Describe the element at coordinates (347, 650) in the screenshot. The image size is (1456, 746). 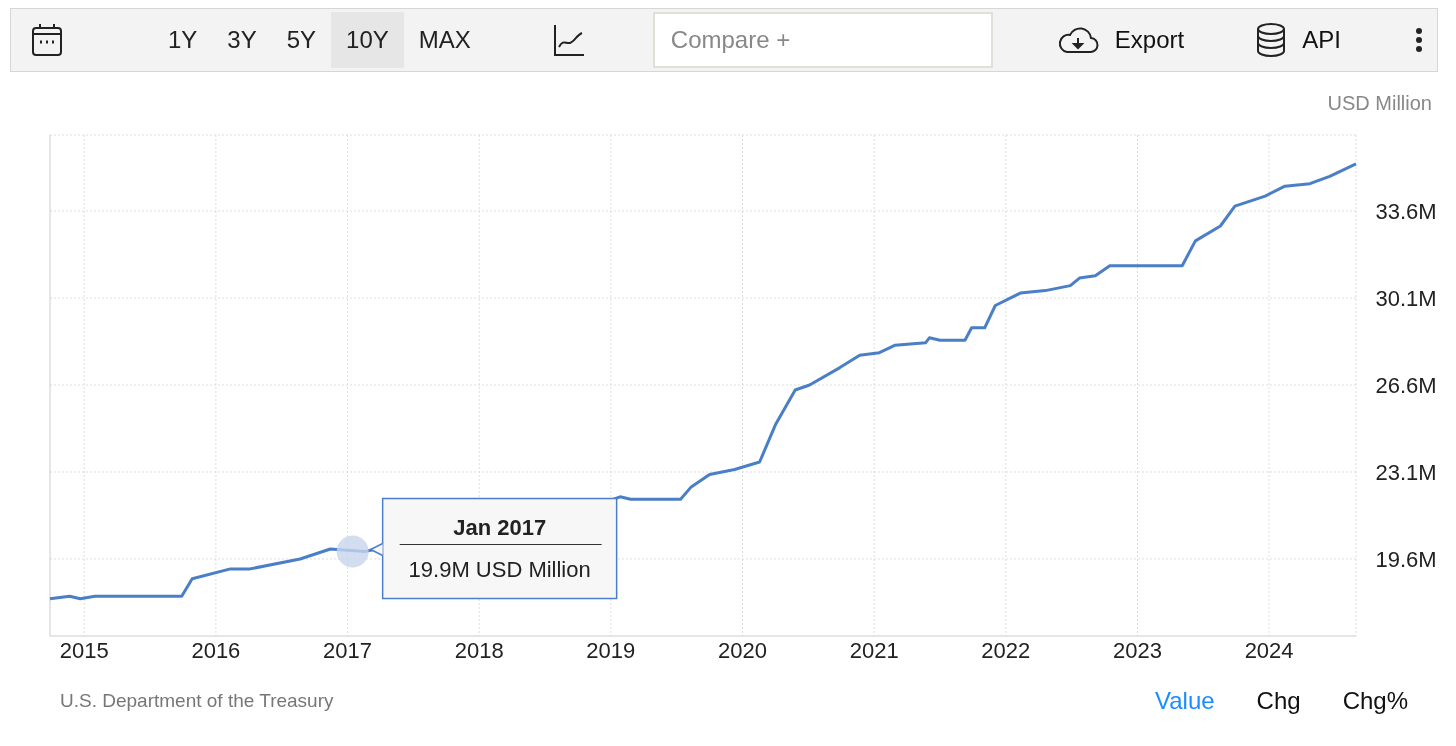
I see `x-axis-label: 2017` at that location.